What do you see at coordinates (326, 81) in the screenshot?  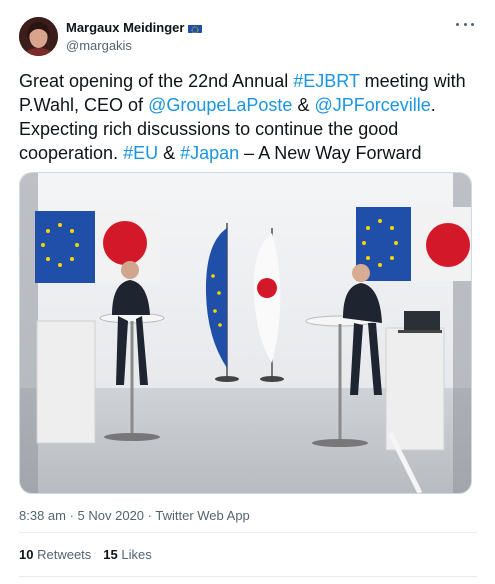 I see `hashtag-link: #EJBRT` at bounding box center [326, 81].